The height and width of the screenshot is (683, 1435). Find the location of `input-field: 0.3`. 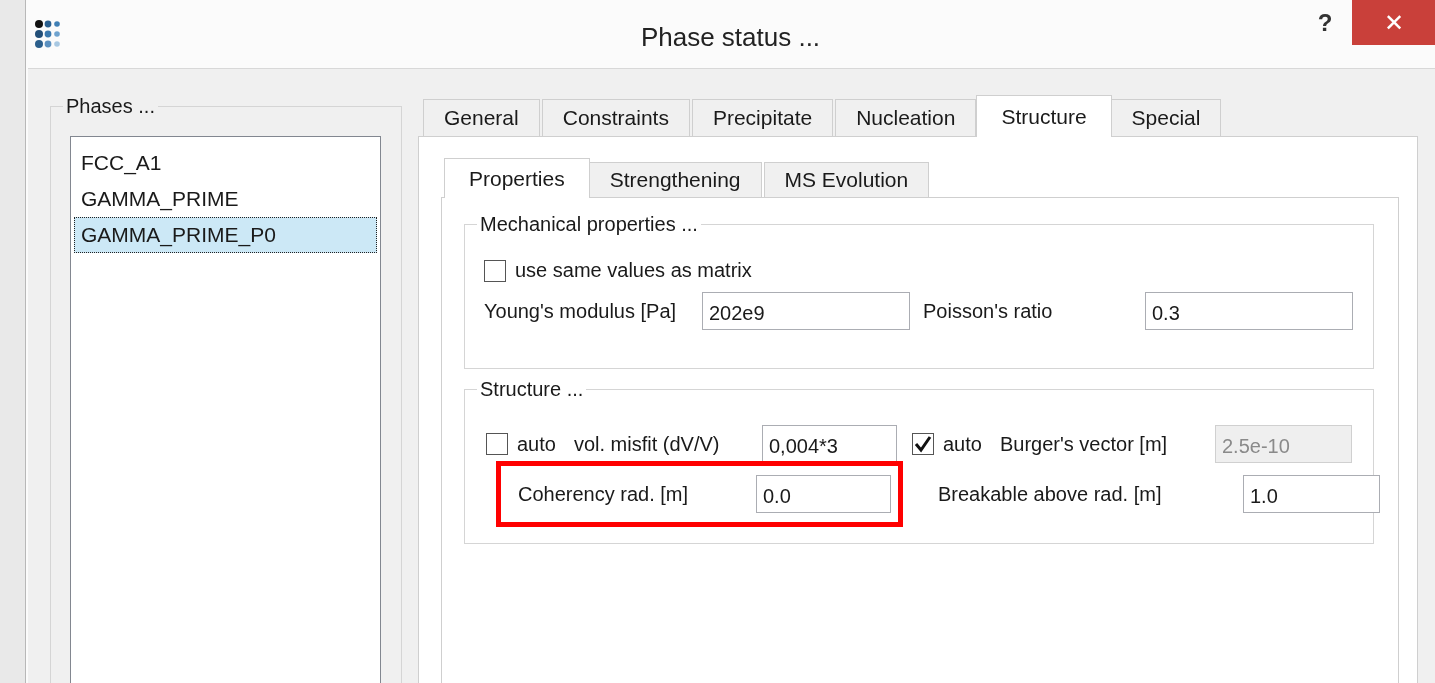

input-field: 0.3 is located at coordinates (1249, 311).